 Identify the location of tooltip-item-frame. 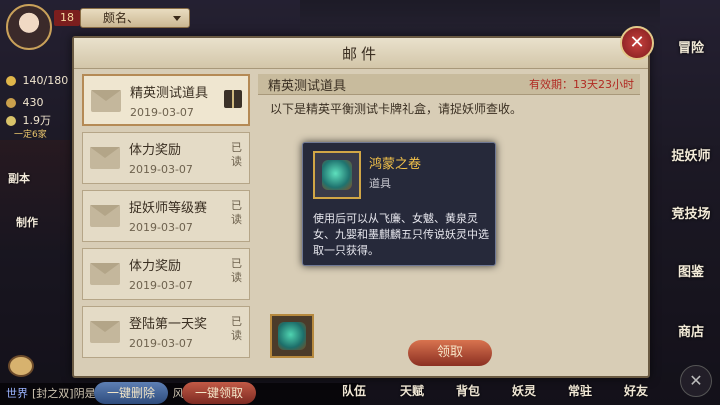
(337, 175).